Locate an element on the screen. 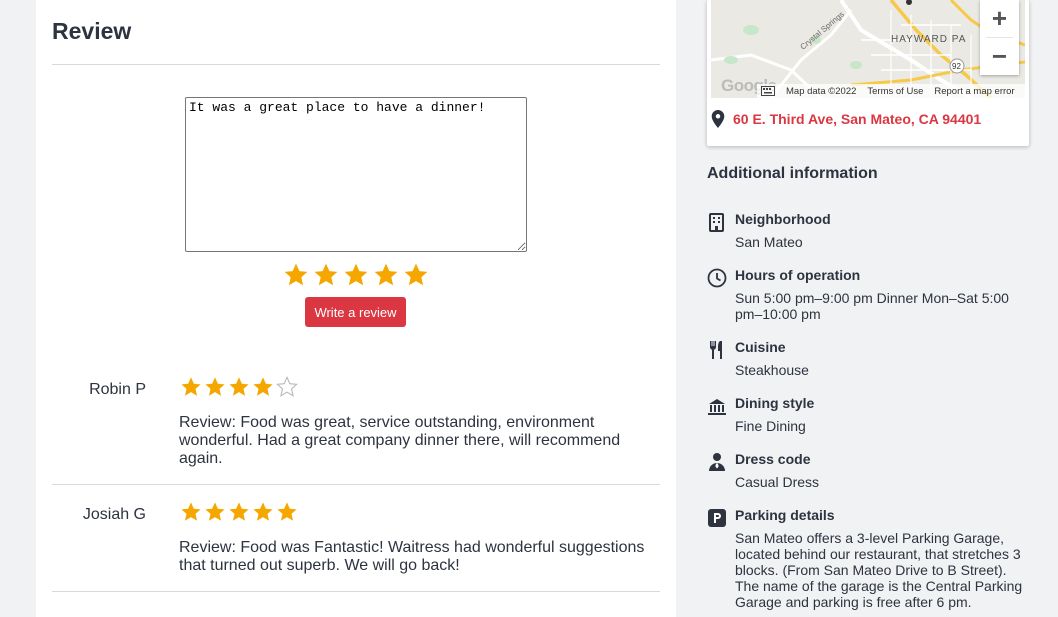 This screenshot has height=617, width=1058. additional-info-heading: Additional information is located at coordinates (792, 173).